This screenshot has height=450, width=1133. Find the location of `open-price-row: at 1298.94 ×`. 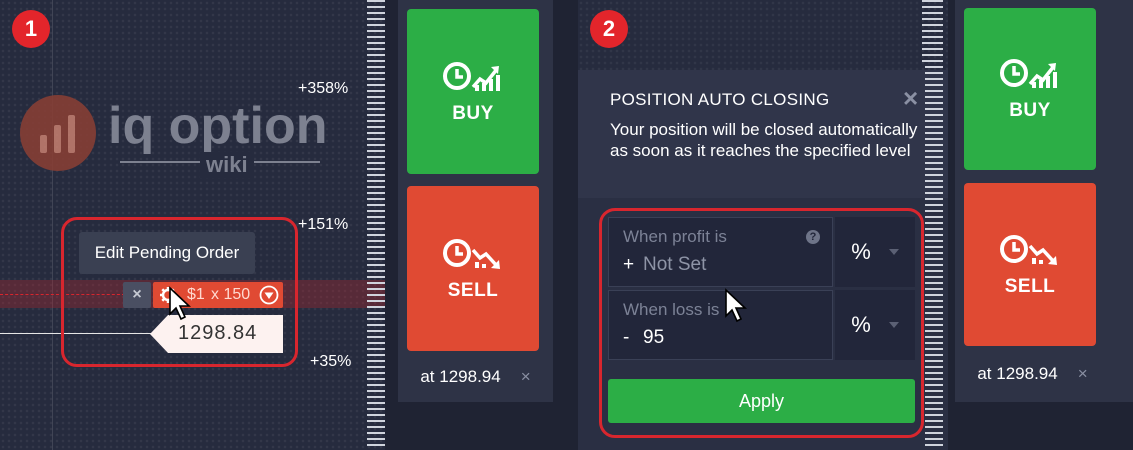

open-price-row: at 1298.94 × is located at coordinates (475, 377).